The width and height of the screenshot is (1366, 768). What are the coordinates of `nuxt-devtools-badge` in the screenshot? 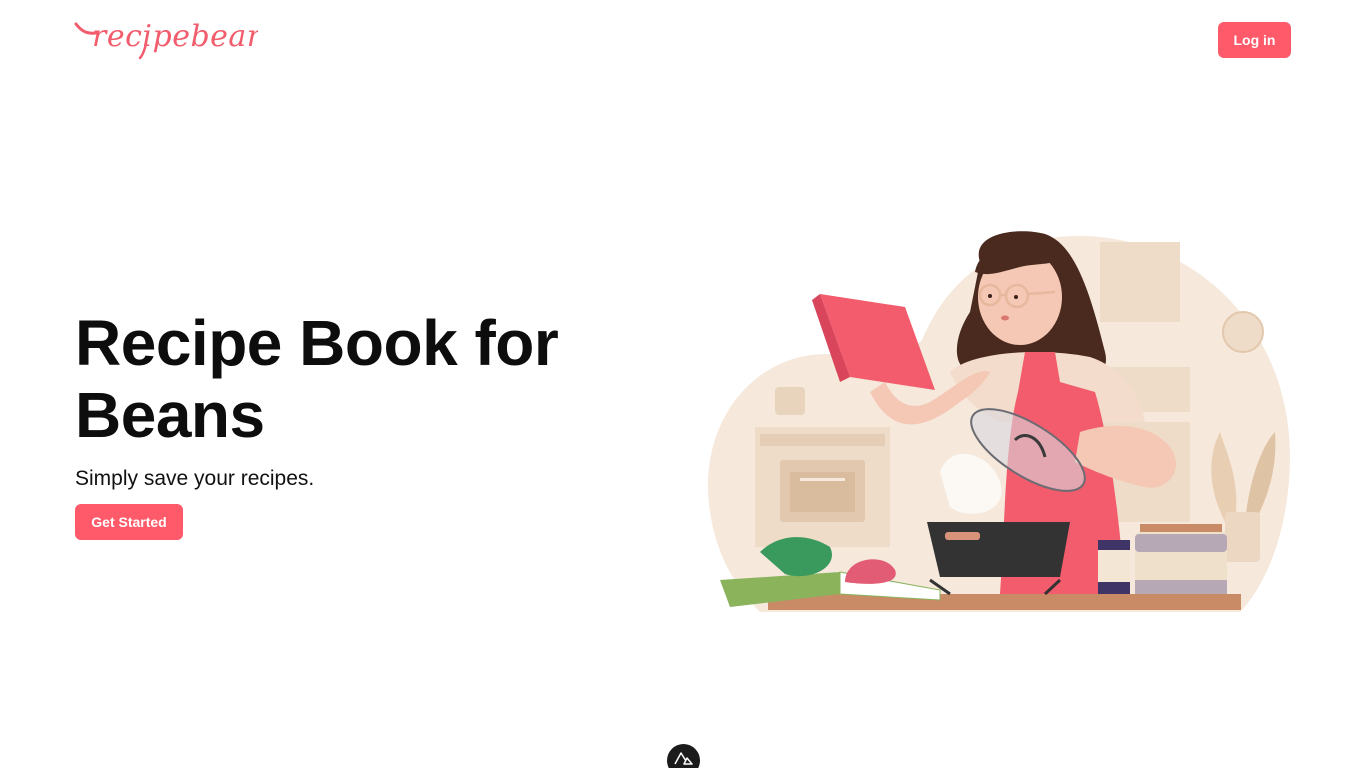 It's located at (683, 756).